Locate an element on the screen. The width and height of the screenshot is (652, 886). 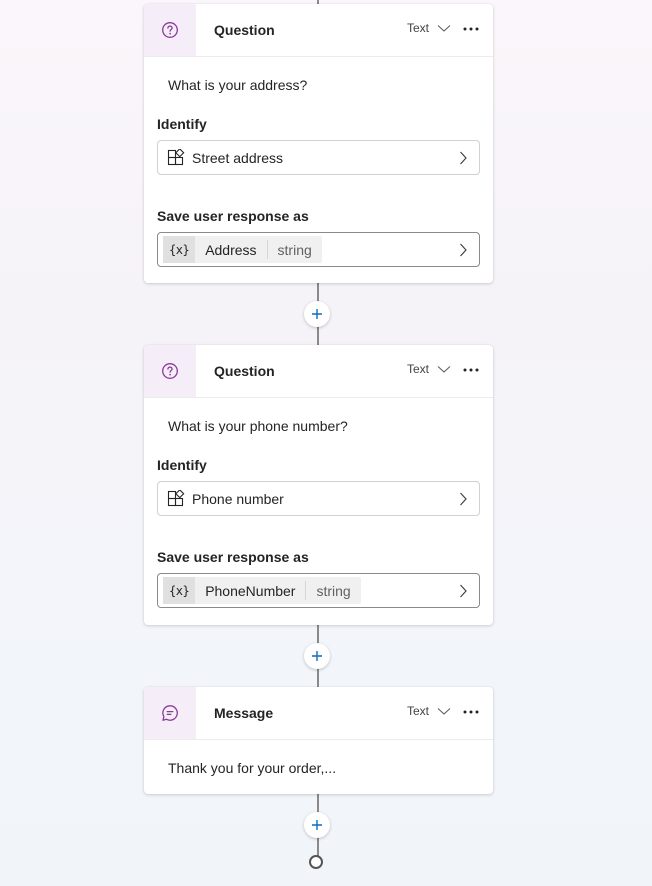
identify-entity-selector: Street address is located at coordinates (318, 157).